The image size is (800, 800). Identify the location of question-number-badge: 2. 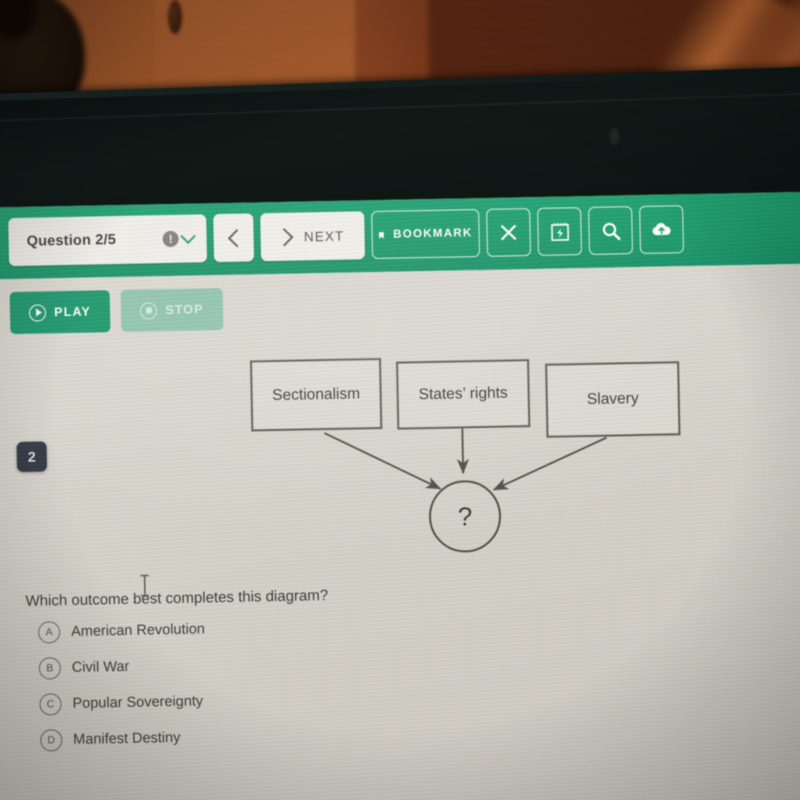
(32, 456).